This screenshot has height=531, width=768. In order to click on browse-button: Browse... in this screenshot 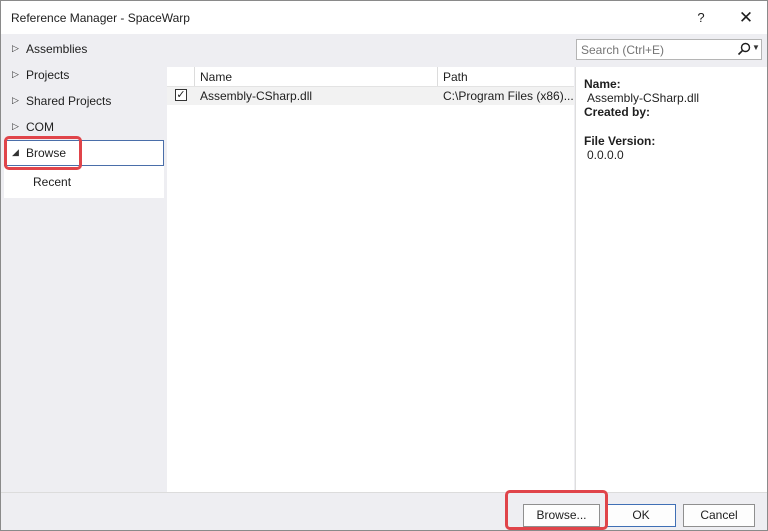, I will do `click(561, 515)`.